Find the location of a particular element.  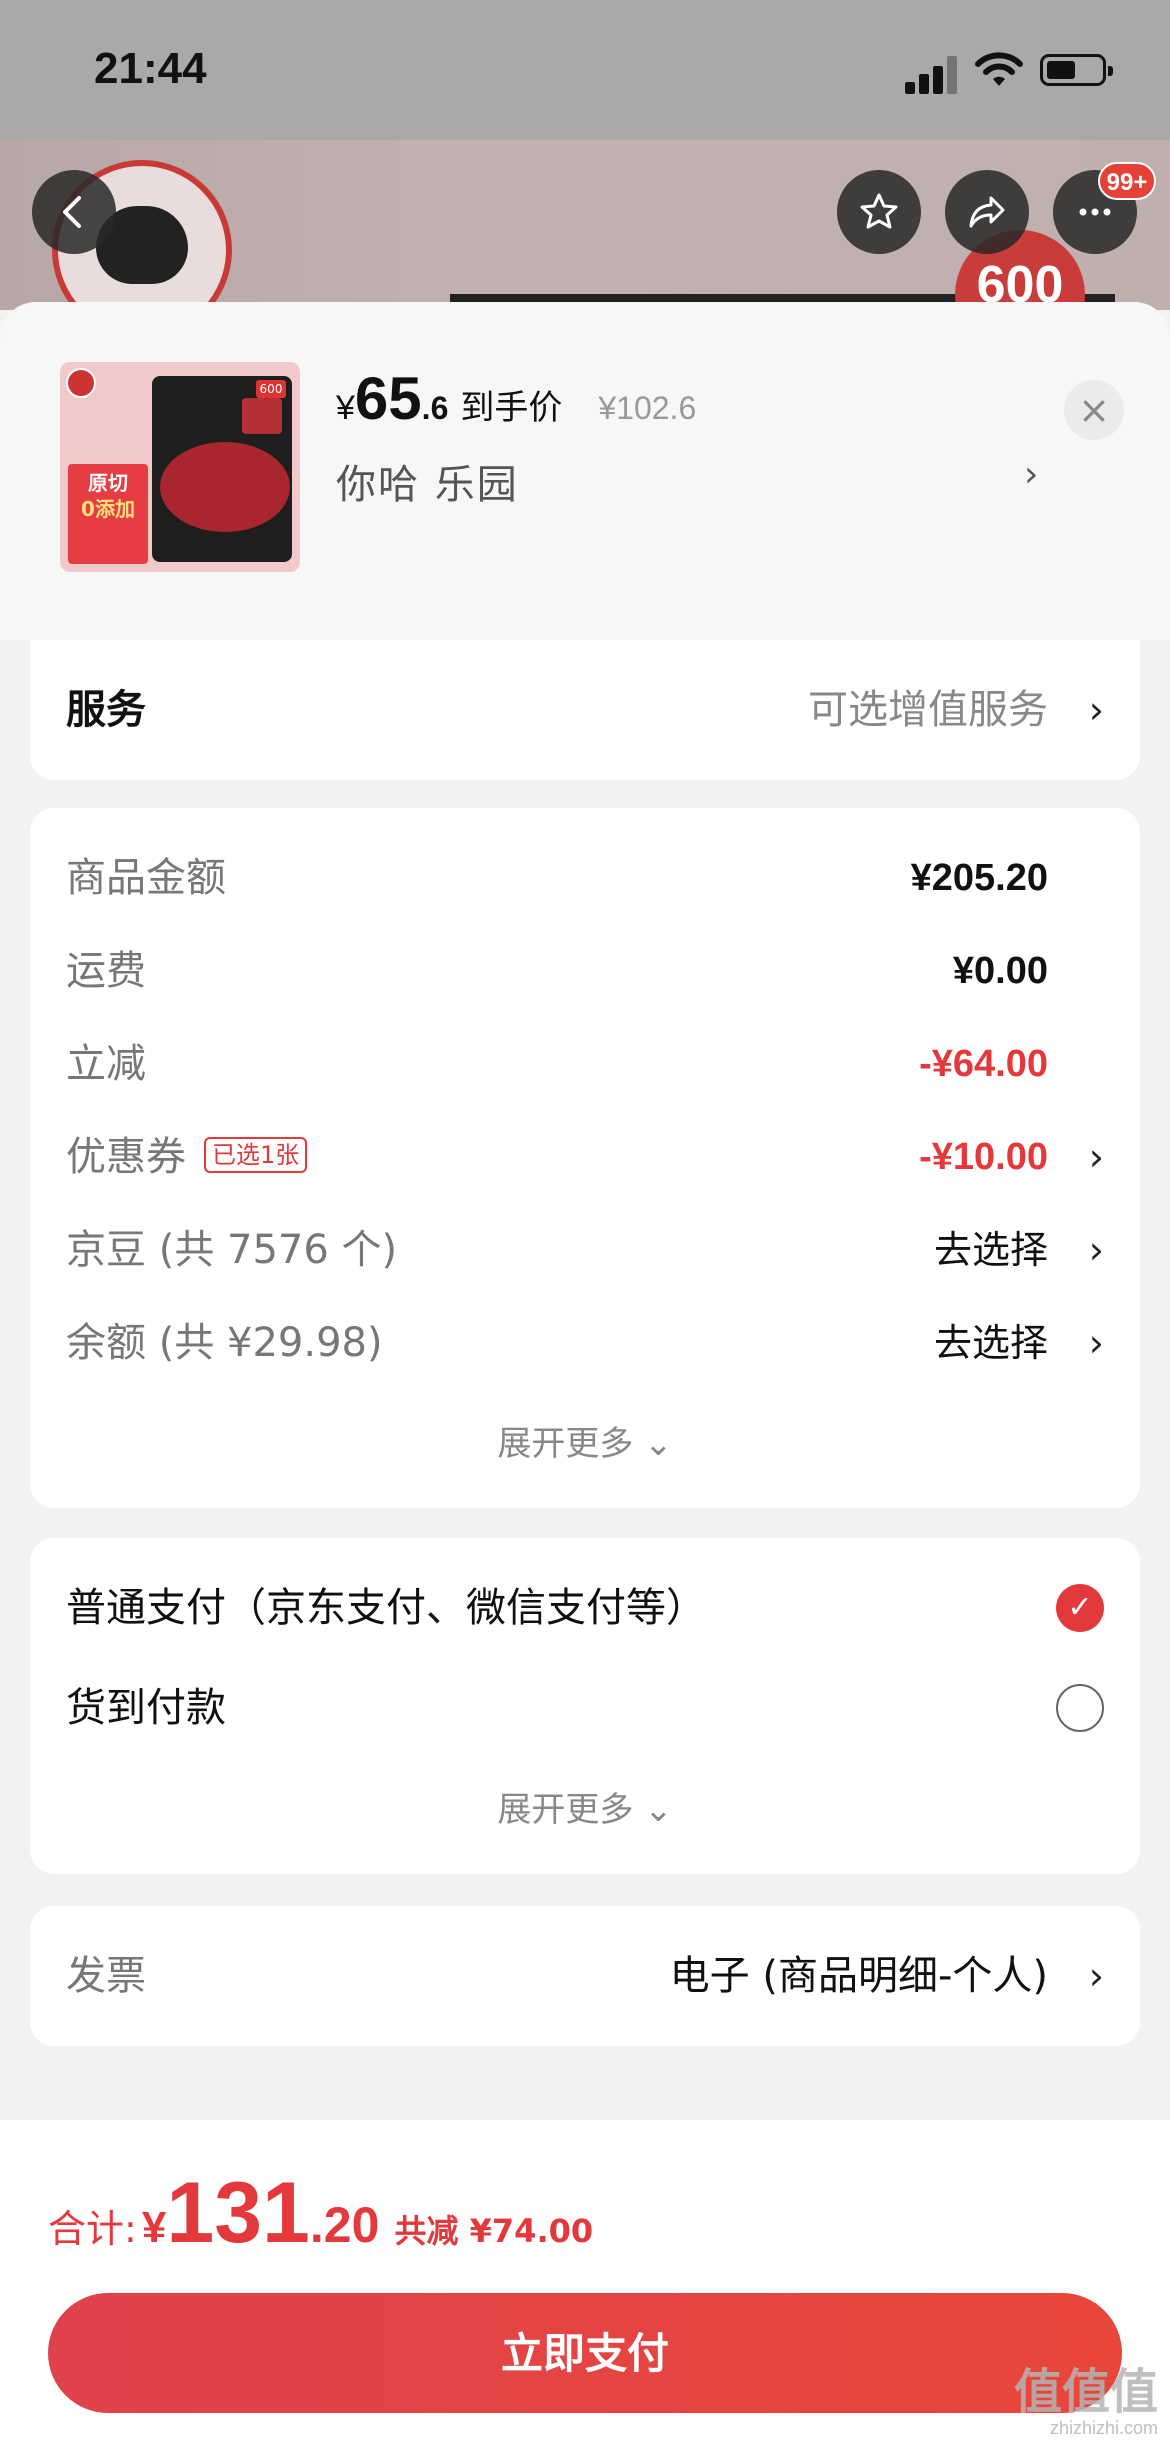

jingdou-value: 去选择 is located at coordinates (990, 1250).